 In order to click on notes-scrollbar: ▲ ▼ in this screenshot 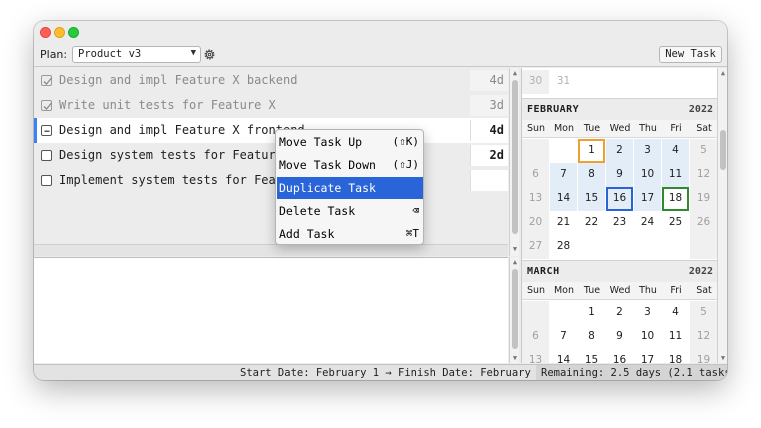, I will do `click(514, 310)`.